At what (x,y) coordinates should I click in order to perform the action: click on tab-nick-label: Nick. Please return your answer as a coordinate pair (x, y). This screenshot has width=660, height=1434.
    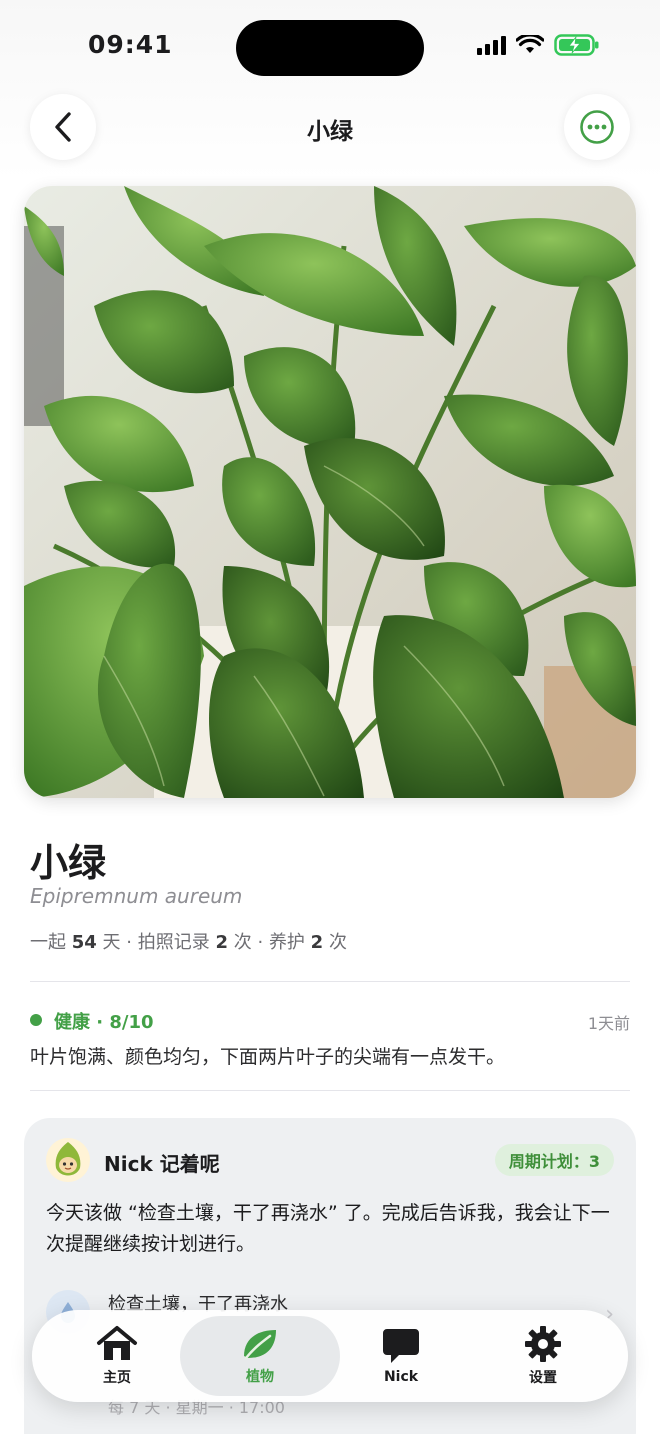
    Looking at the image, I should click on (401, 1377).